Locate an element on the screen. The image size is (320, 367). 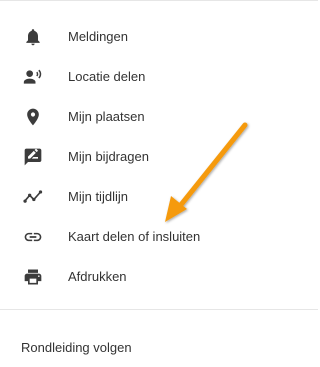
menu-item-label: Mijn tijdlijn is located at coordinates (98, 196).